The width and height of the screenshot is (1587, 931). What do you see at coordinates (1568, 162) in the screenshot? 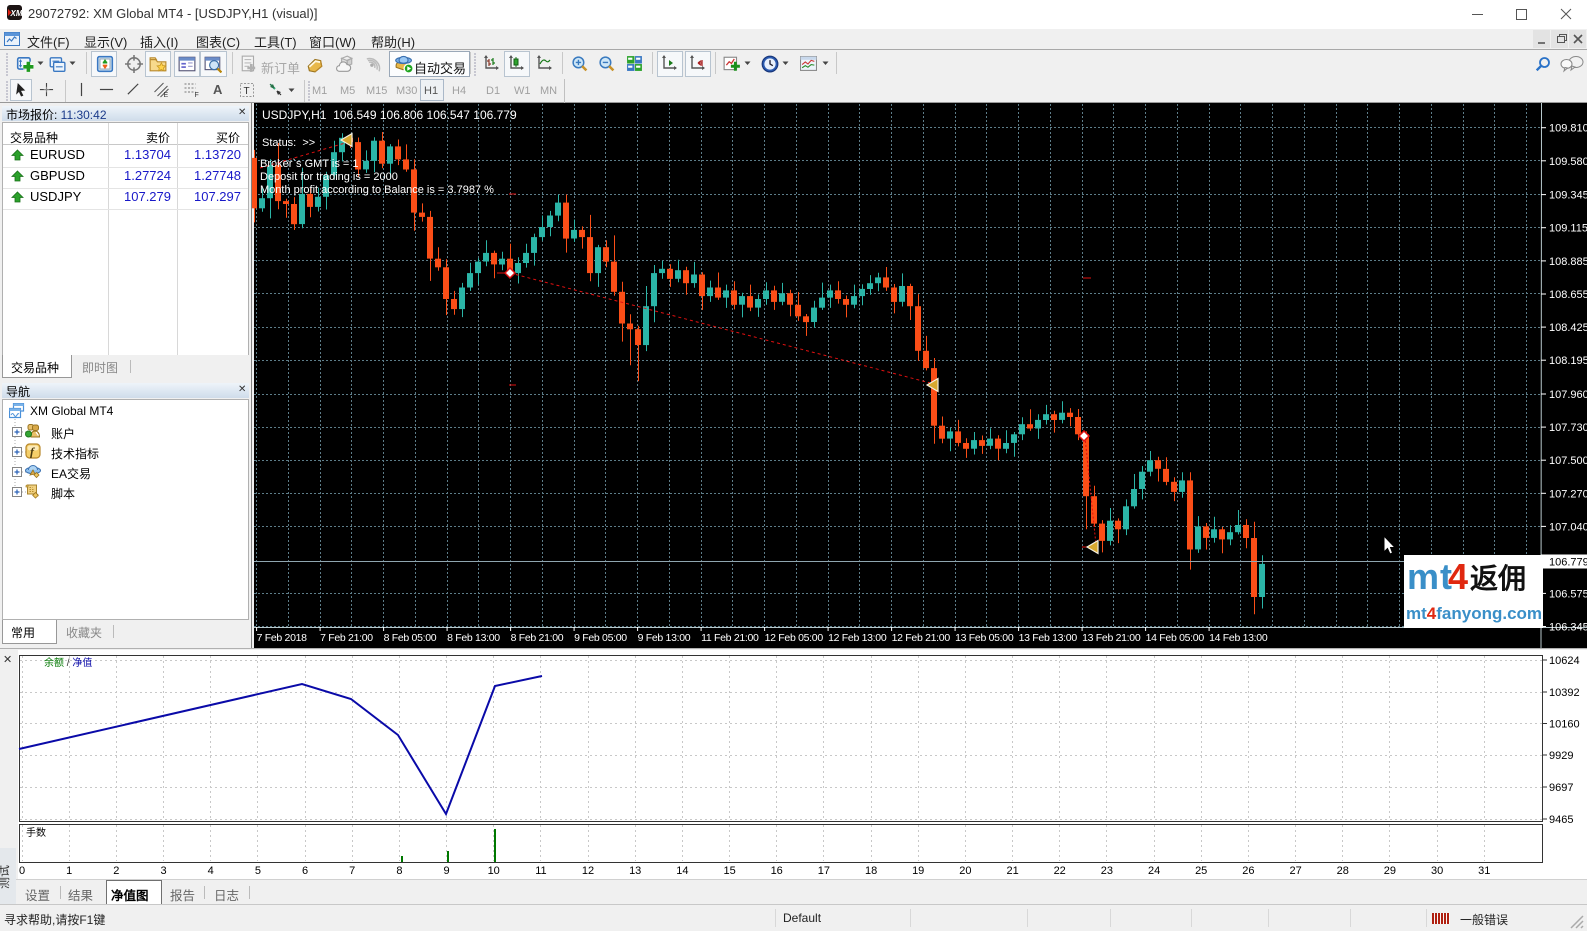
I see `svg-text: 109.580` at bounding box center [1568, 162].